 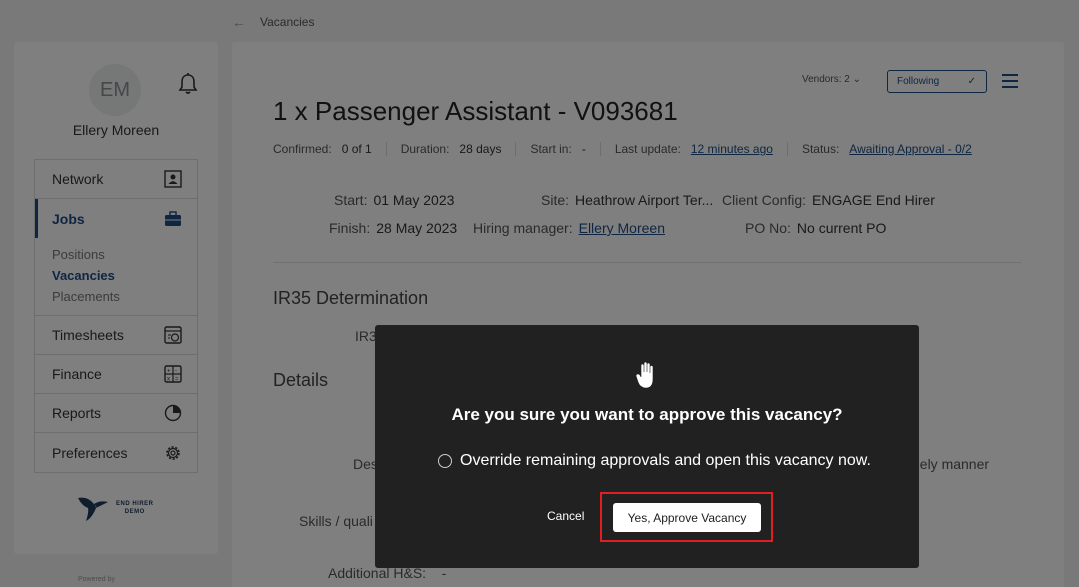 What do you see at coordinates (445, 461) in the screenshot?
I see `override-radio` at bounding box center [445, 461].